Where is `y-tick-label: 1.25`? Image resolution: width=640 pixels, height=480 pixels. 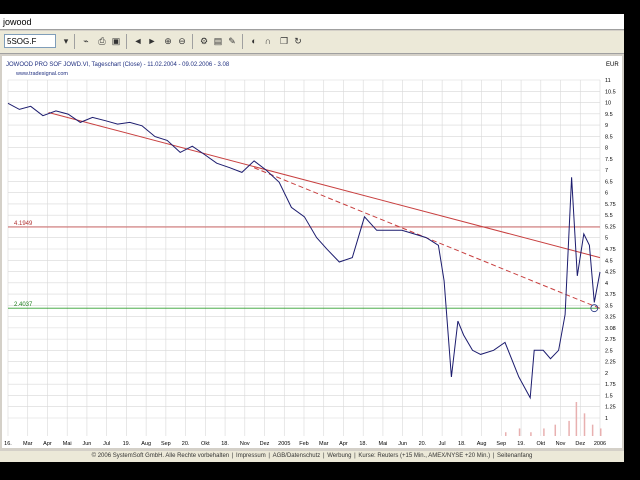 y-tick-label: 1.25 is located at coordinates (610, 408).